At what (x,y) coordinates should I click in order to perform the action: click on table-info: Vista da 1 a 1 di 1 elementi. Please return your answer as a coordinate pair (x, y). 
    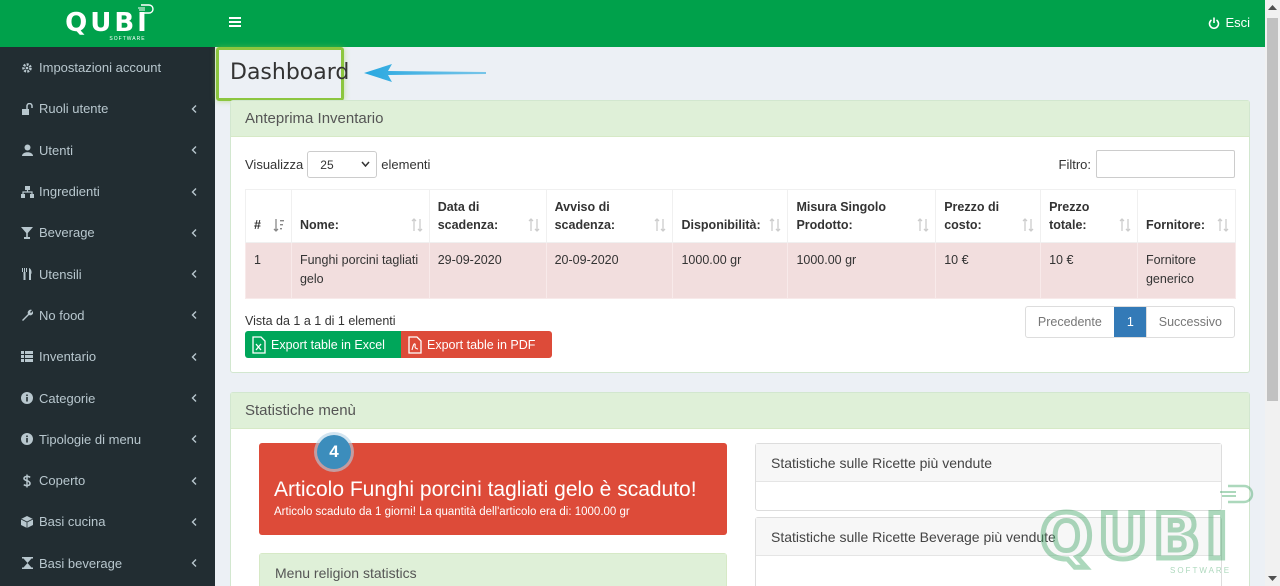
    Looking at the image, I should click on (320, 321).